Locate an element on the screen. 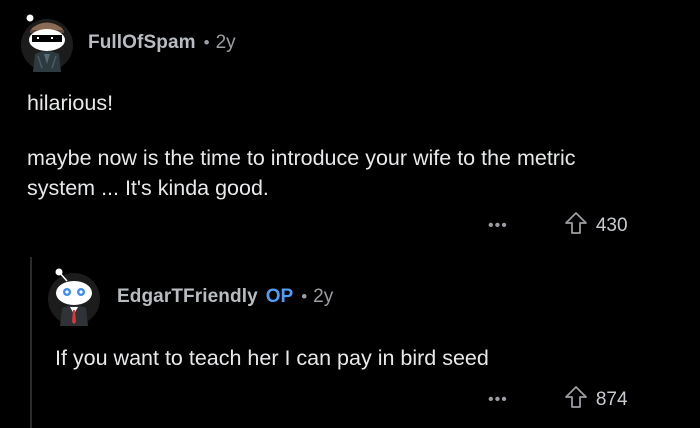 The image size is (700, 428). reply-header: EdgarTFriendly OP • 2y is located at coordinates (189, 297).